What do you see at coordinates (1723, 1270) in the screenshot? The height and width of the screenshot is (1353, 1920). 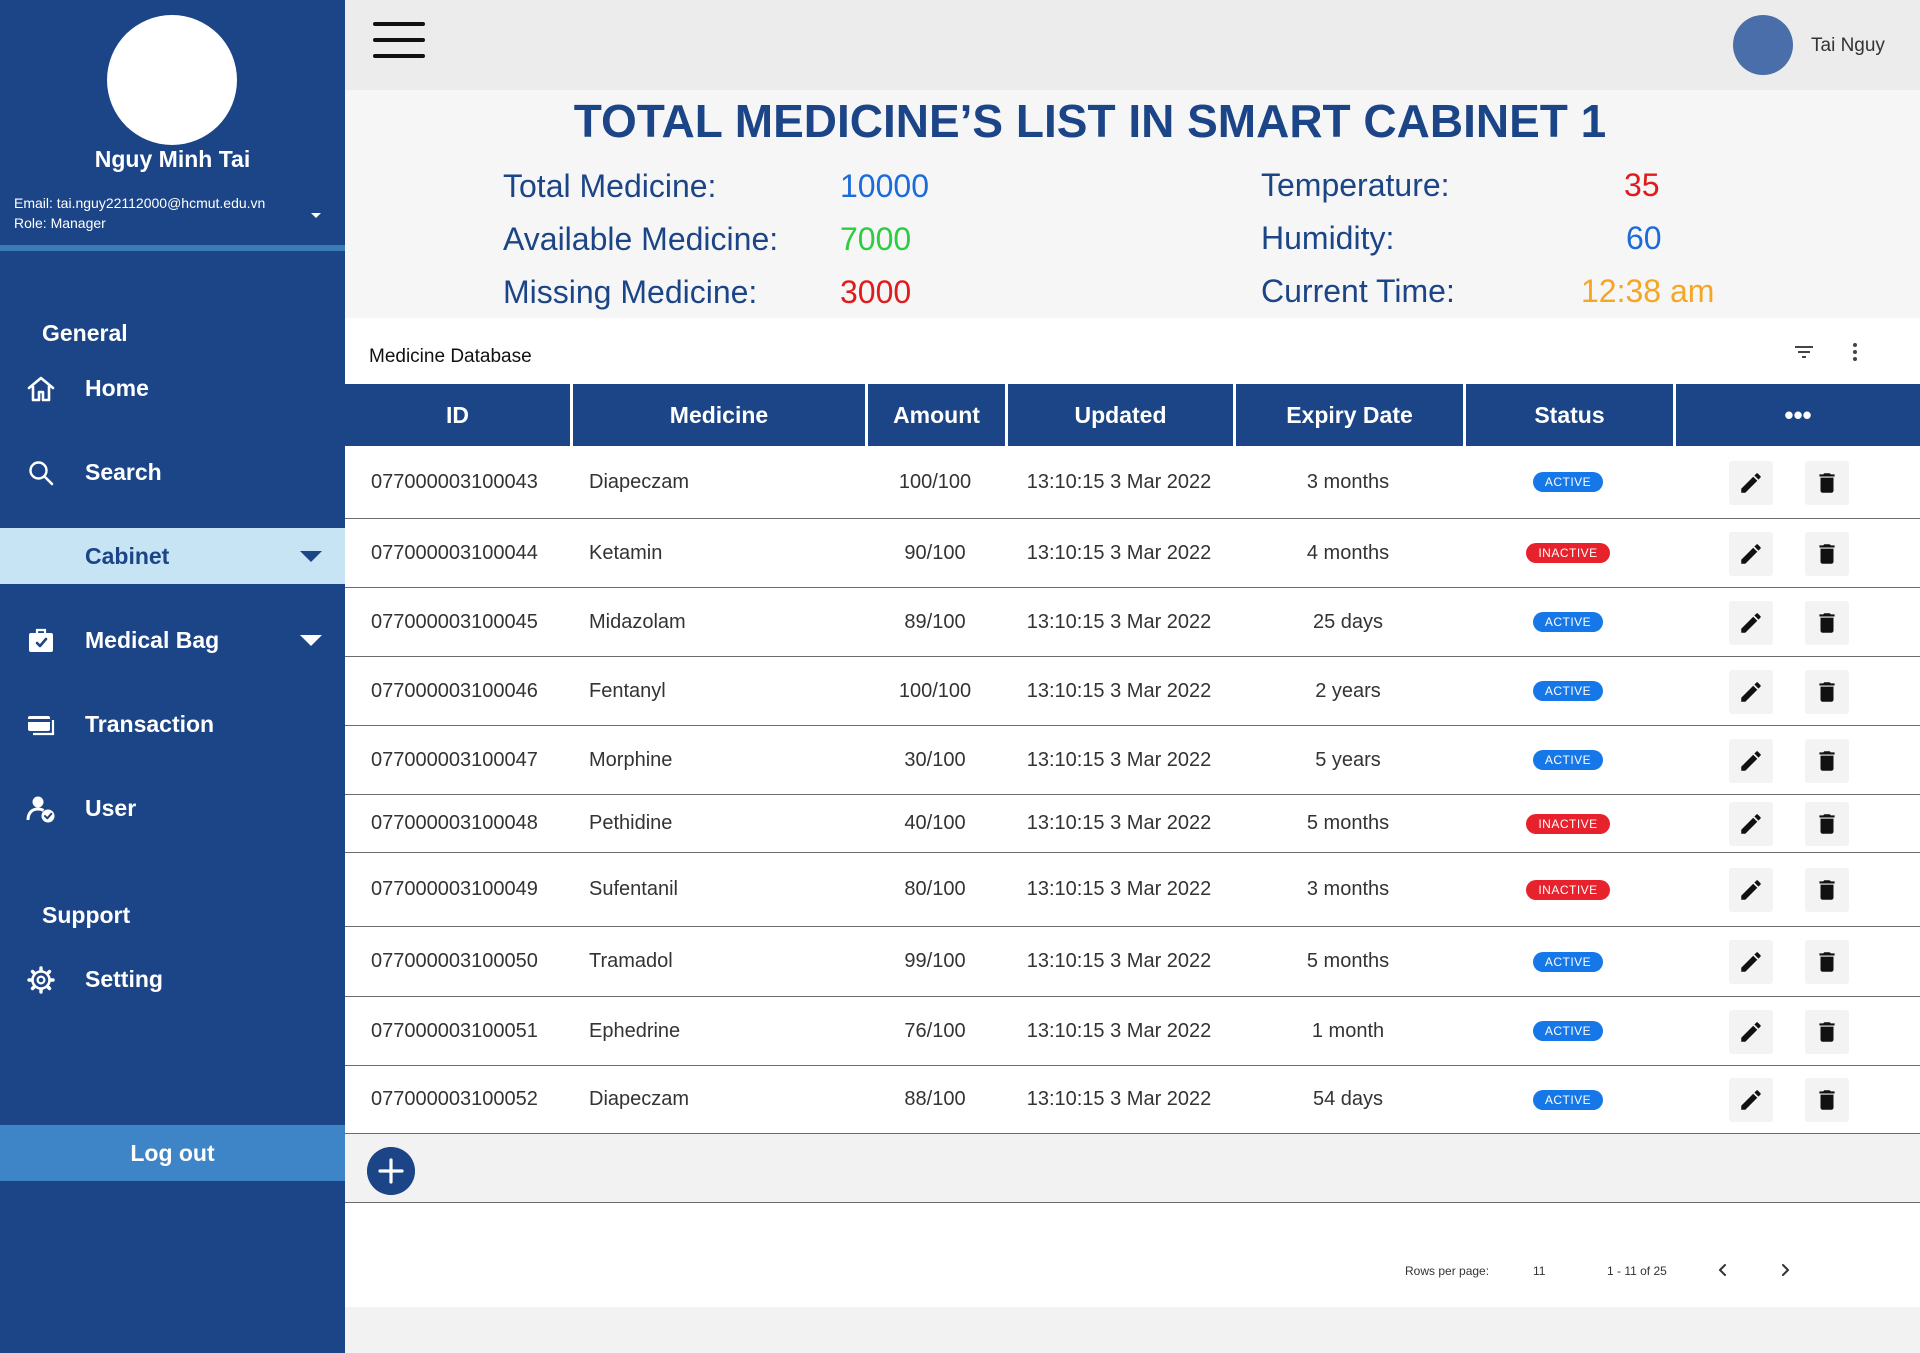 I see `chevron-left-icon` at bounding box center [1723, 1270].